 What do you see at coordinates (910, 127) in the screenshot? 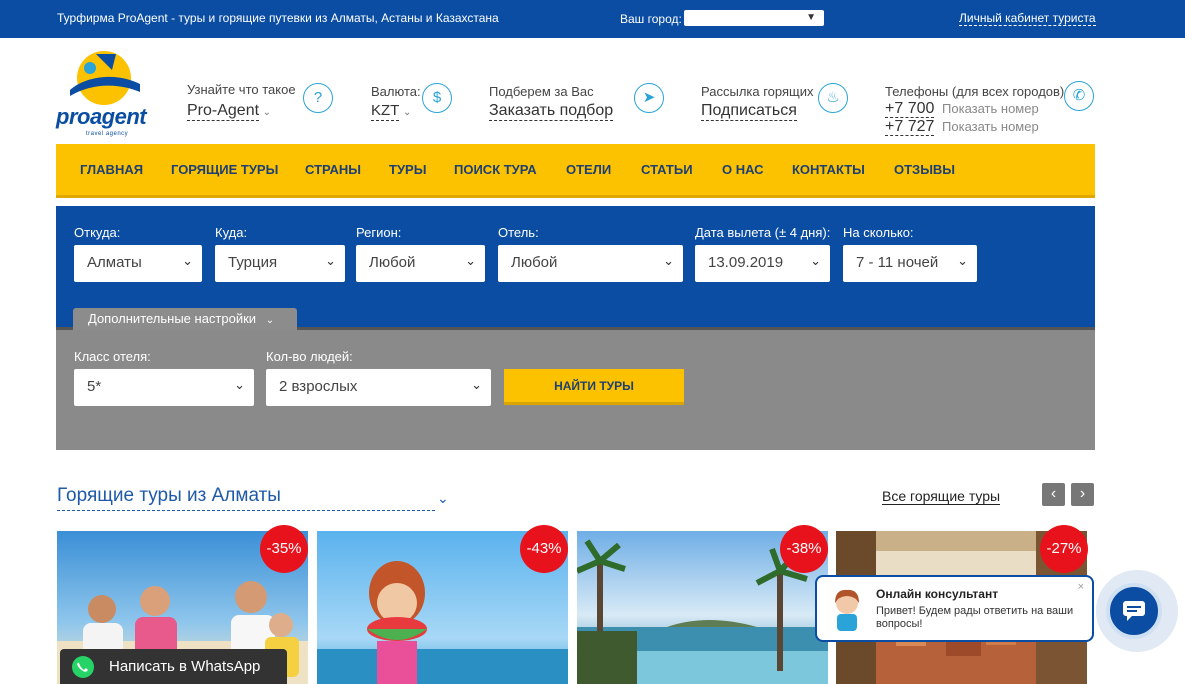
I see `phone-number: +7 727` at bounding box center [910, 127].